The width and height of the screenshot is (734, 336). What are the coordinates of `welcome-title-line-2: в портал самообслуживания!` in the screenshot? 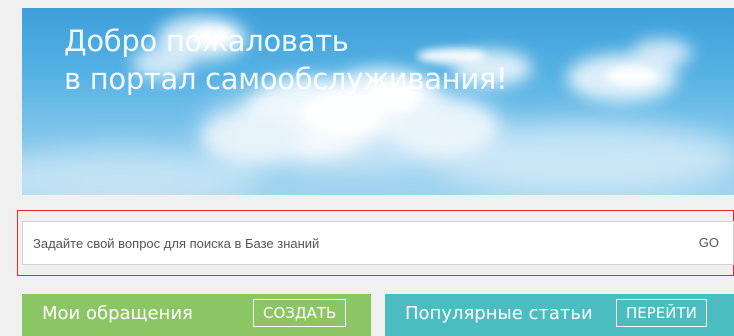 It's located at (286, 79).